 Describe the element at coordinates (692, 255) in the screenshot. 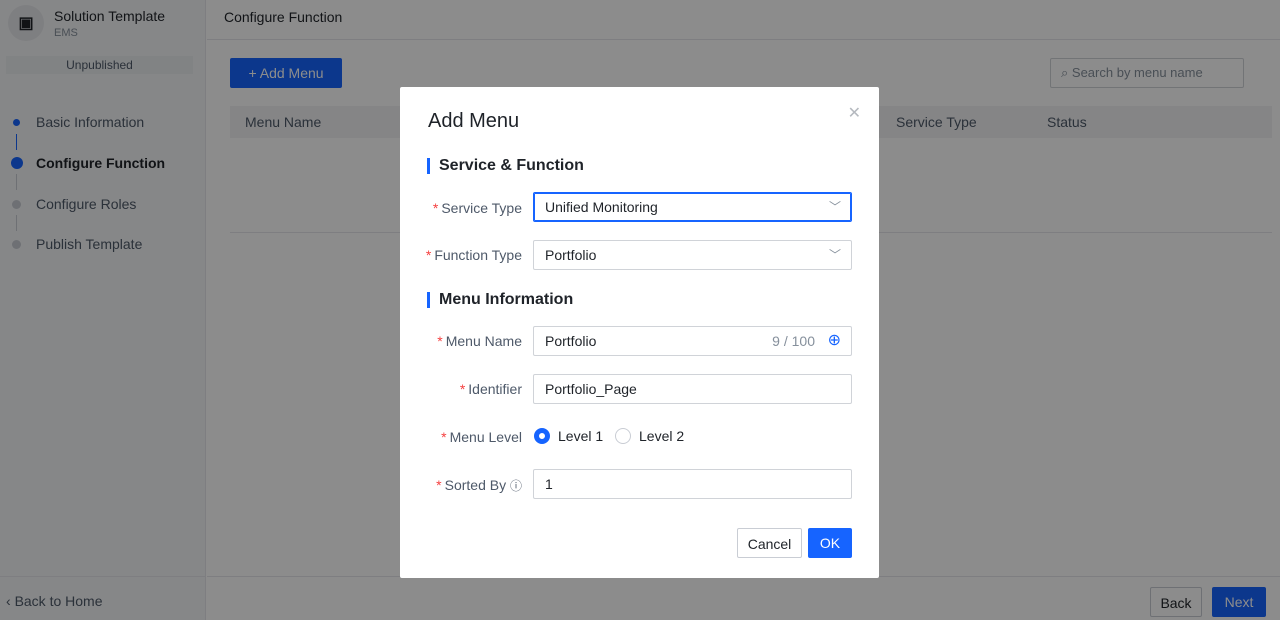

I see `function-type-select: Portfolio ﹀` at that location.